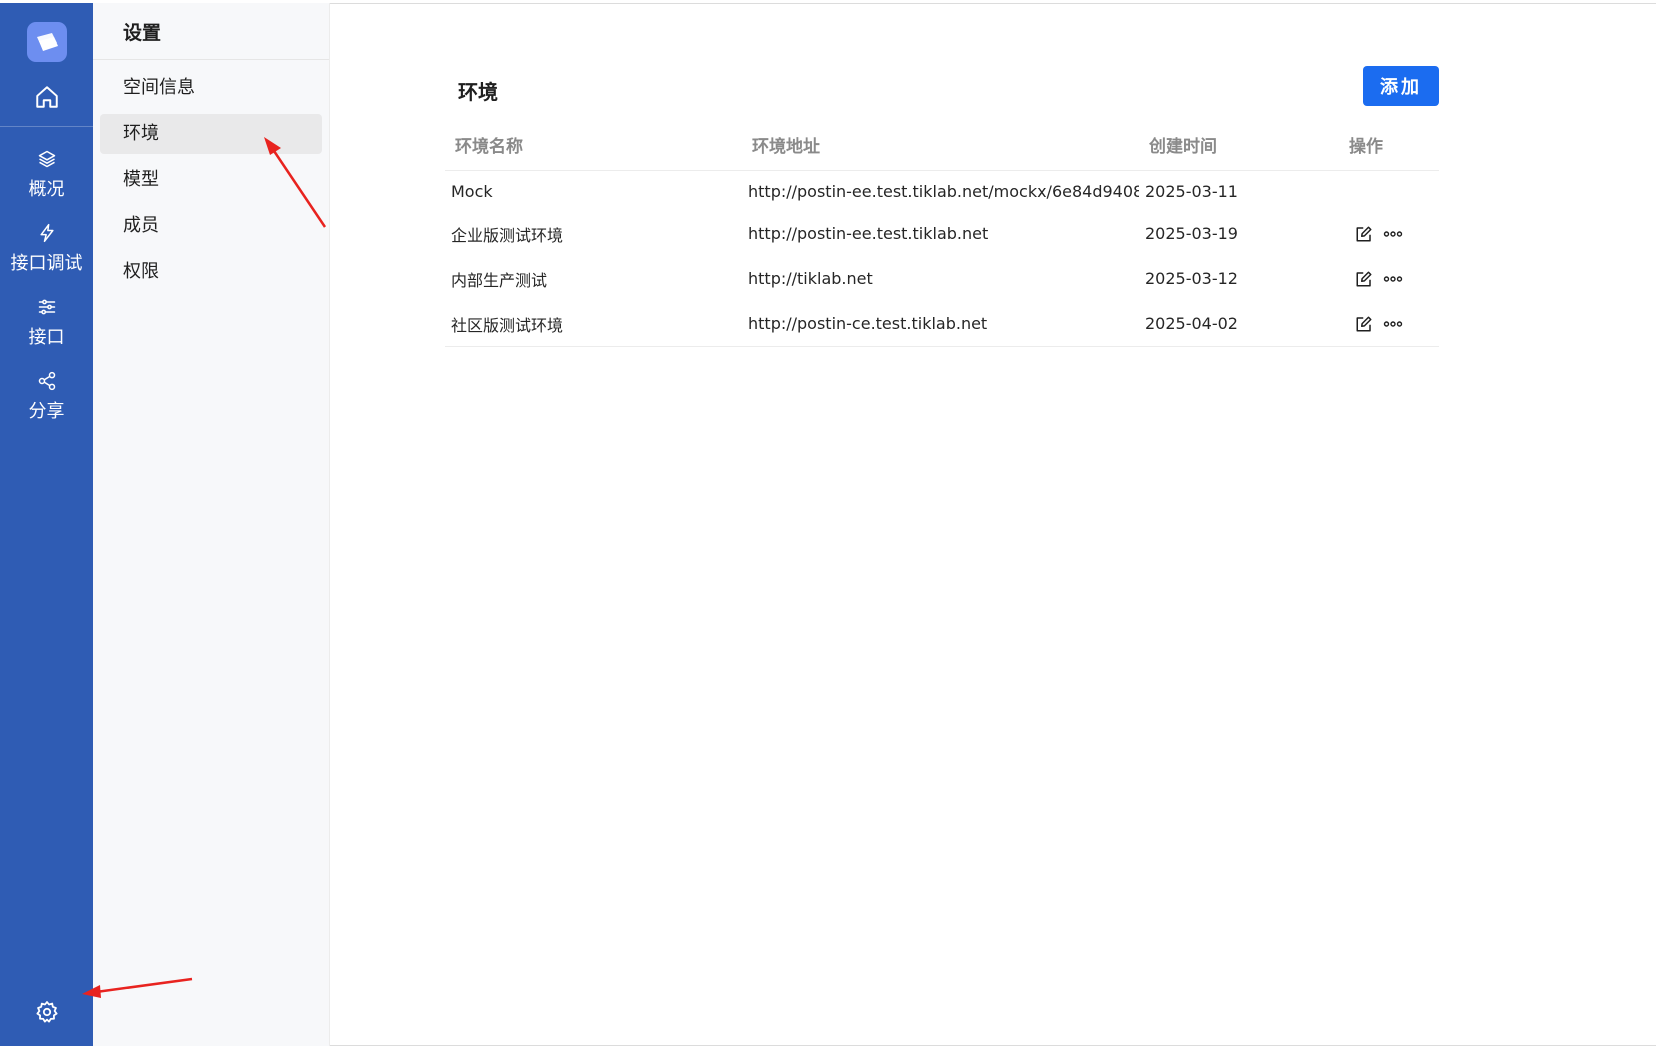 The width and height of the screenshot is (1656, 1049). I want to click on env-url-cell: http://postin-ce.test.tiklab.net, so click(940, 324).